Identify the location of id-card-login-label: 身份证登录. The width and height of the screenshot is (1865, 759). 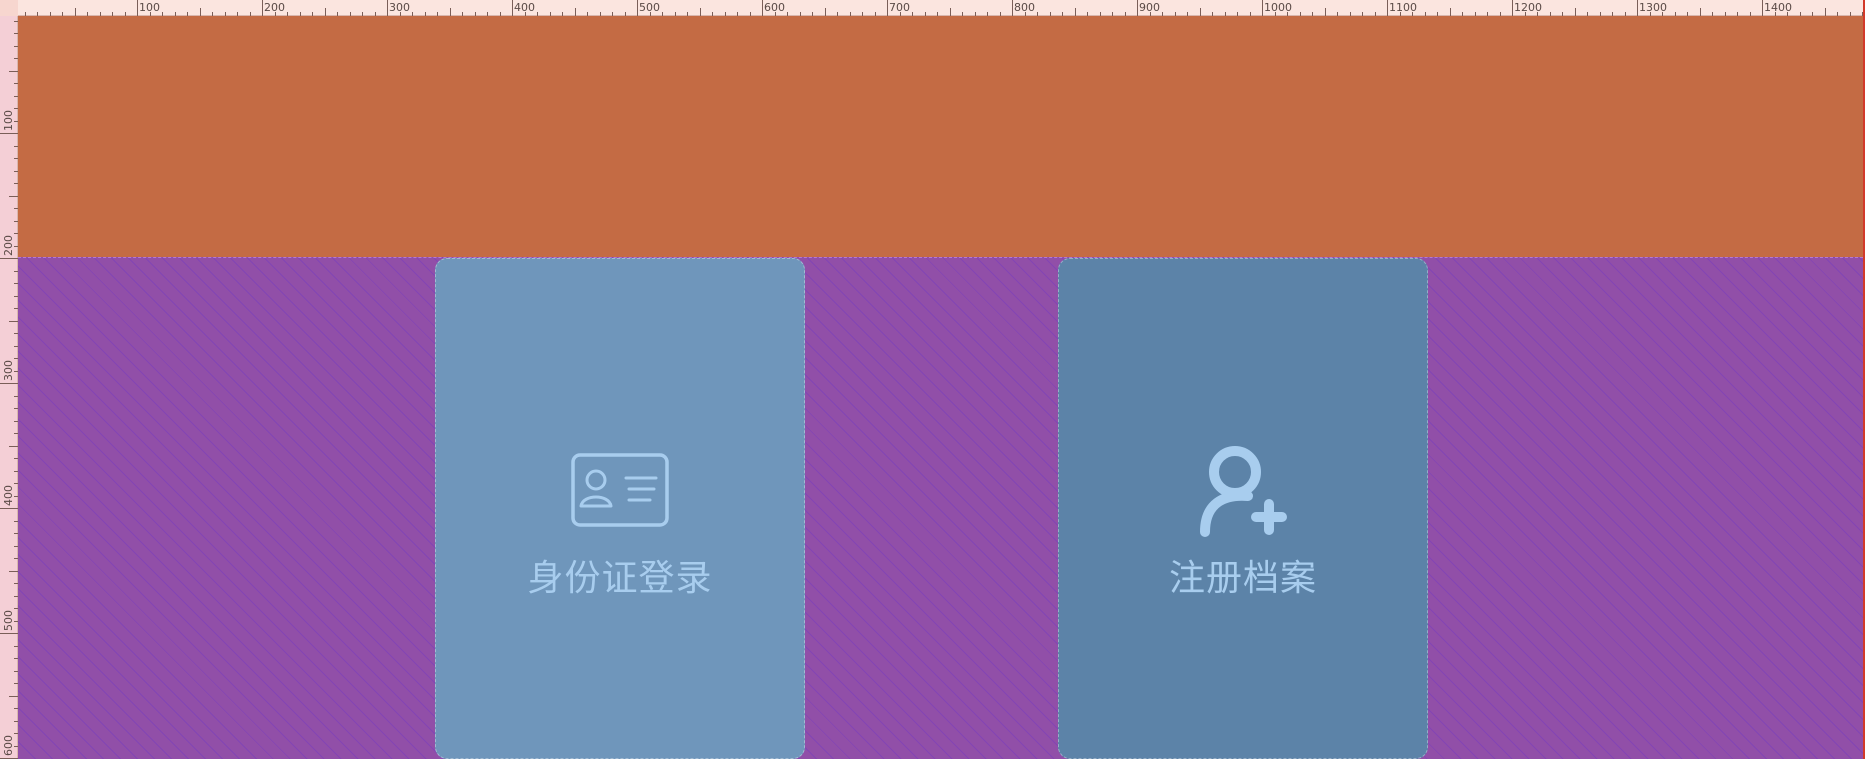
(620, 578).